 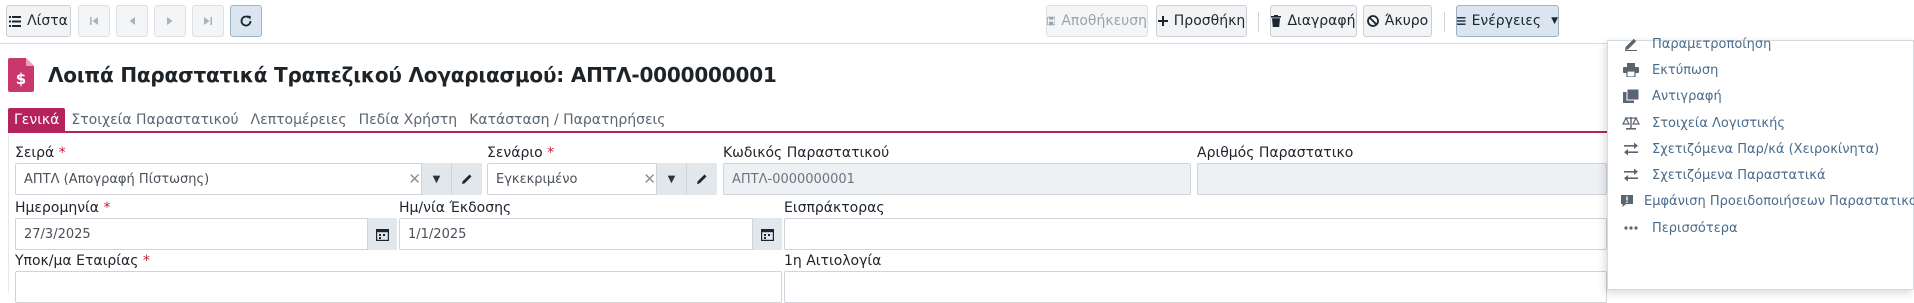 What do you see at coordinates (1739, 175) in the screenshot?
I see `menu-item-label: Σχετιζόμενα Παραστατικά` at bounding box center [1739, 175].